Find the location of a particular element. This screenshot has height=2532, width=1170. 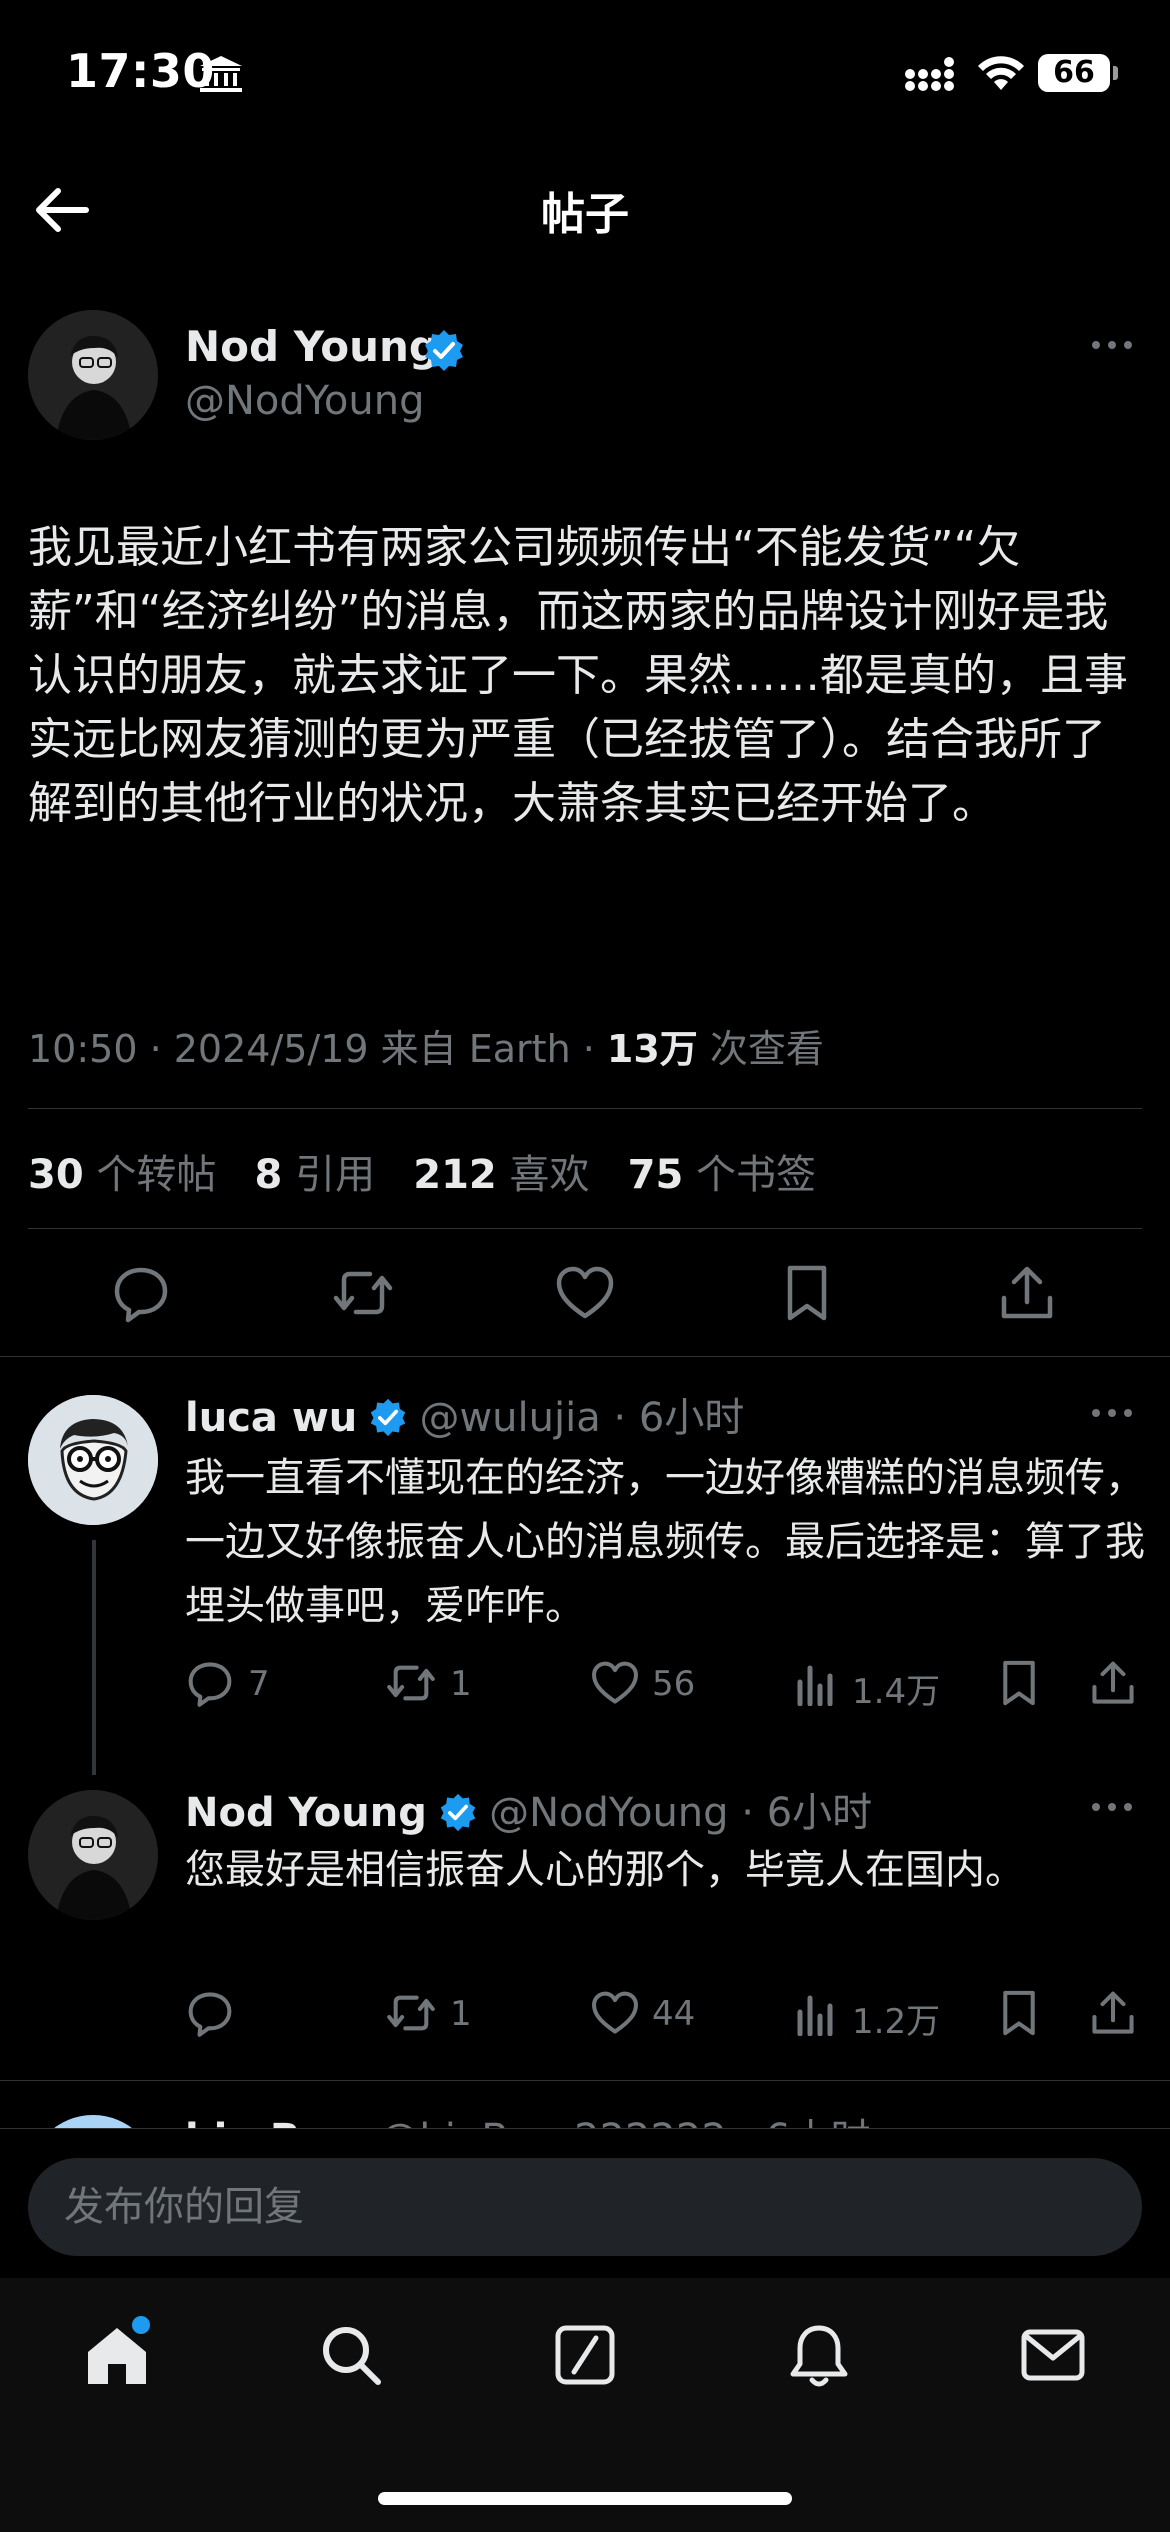

likes-count: 212 is located at coordinates (455, 1175).